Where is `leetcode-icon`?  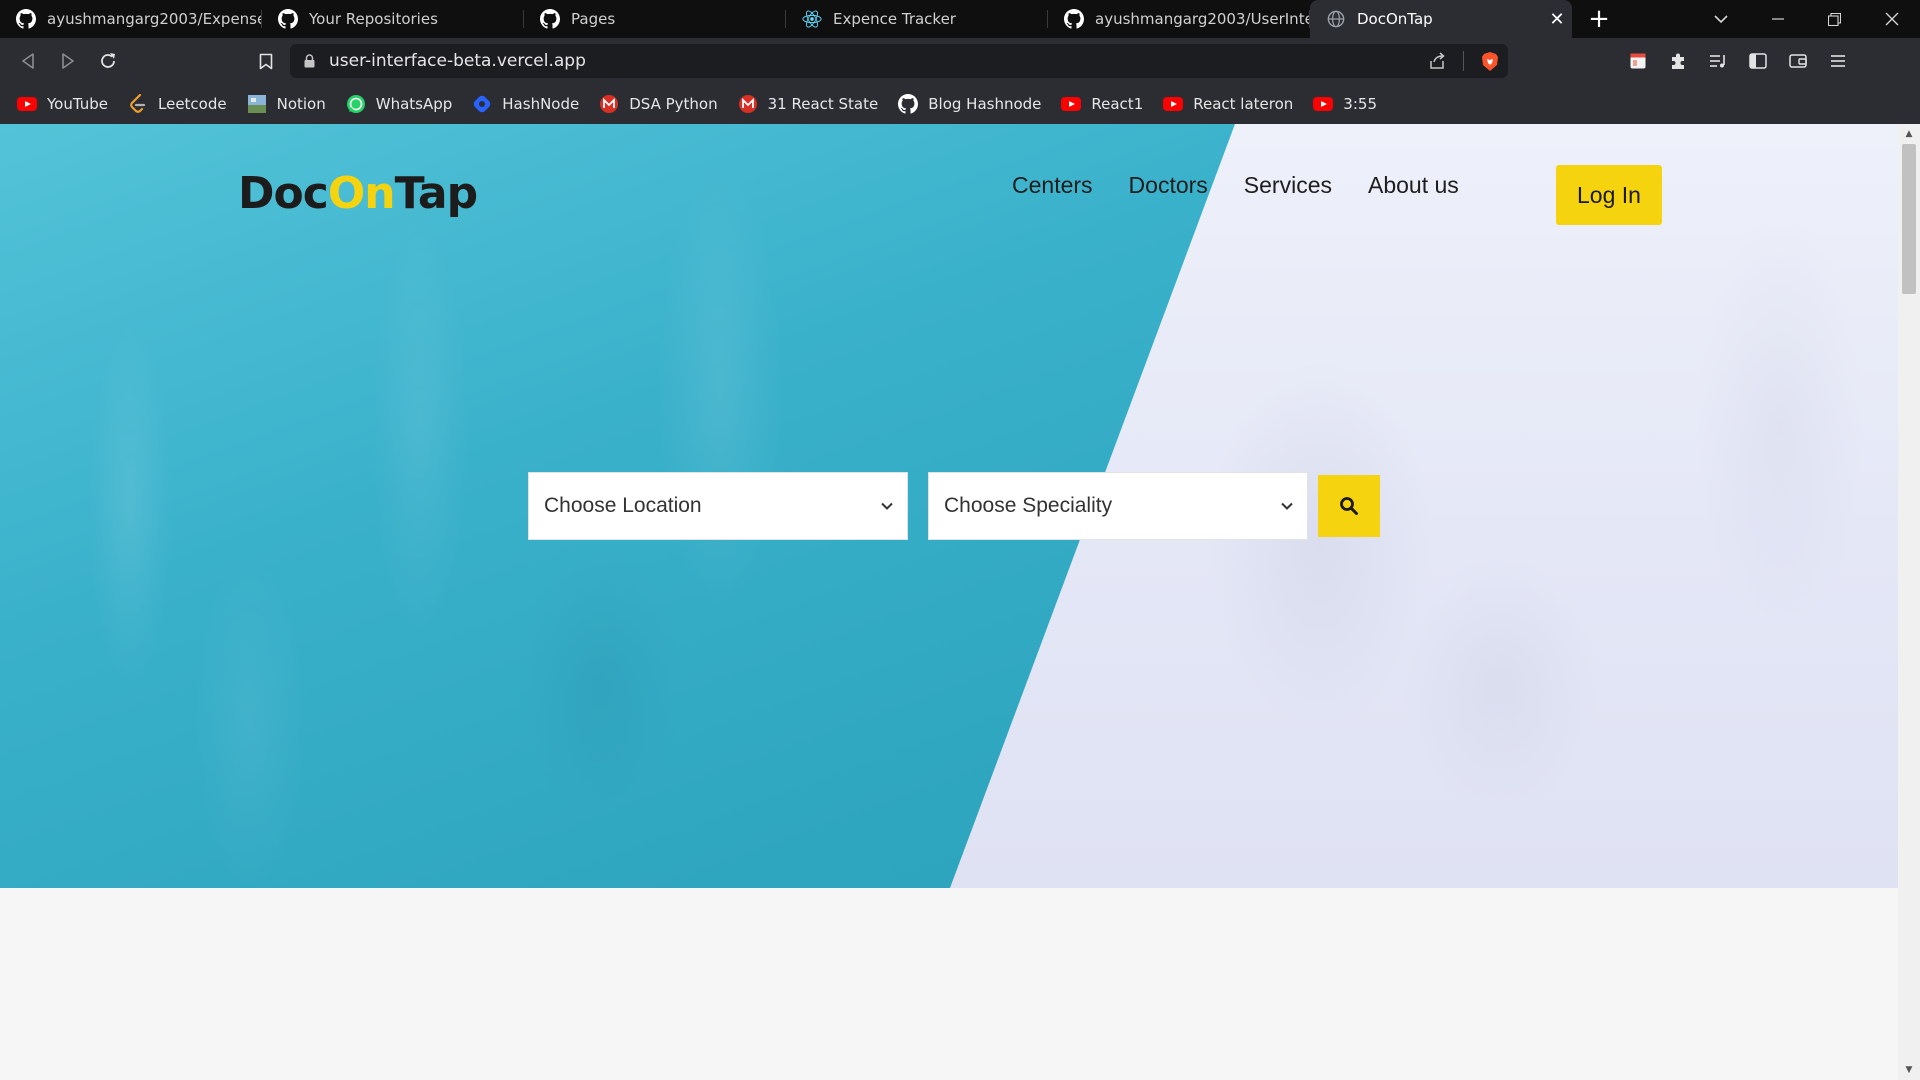
leetcode-icon is located at coordinates (138, 104).